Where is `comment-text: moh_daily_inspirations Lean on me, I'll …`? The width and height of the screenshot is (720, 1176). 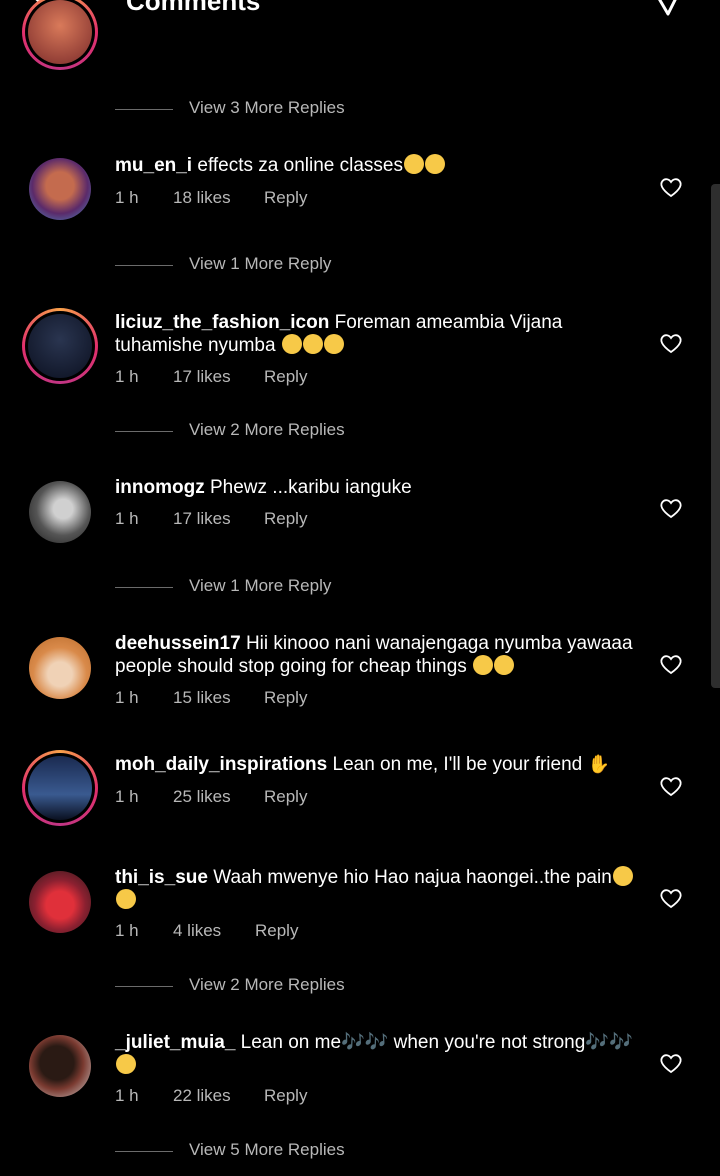
comment-text: moh_daily_inspirations Lean on me, I'll … is located at coordinates (362, 764).